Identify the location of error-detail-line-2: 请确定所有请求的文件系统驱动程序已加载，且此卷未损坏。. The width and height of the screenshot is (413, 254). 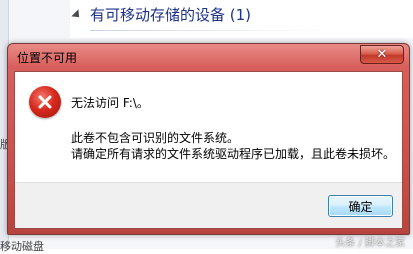
(233, 154).